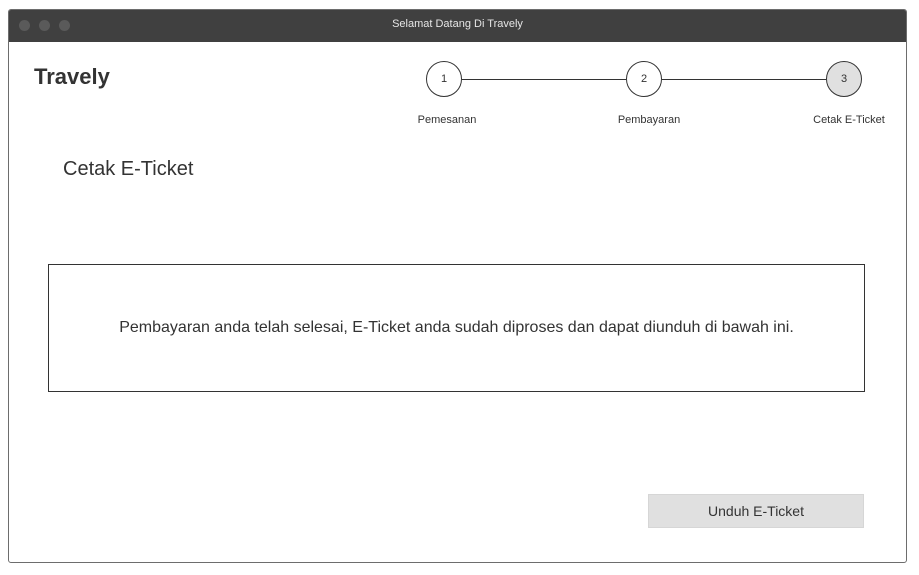  What do you see at coordinates (644, 79) in the screenshot?
I see `step-2-circle: 2` at bounding box center [644, 79].